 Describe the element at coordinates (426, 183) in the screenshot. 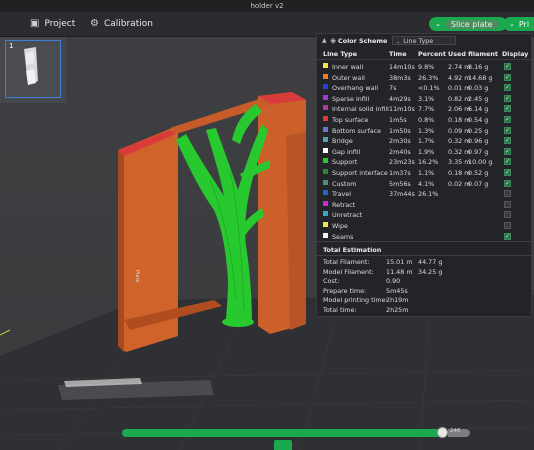

I see `legend-cell-percent: 4.1%` at that location.